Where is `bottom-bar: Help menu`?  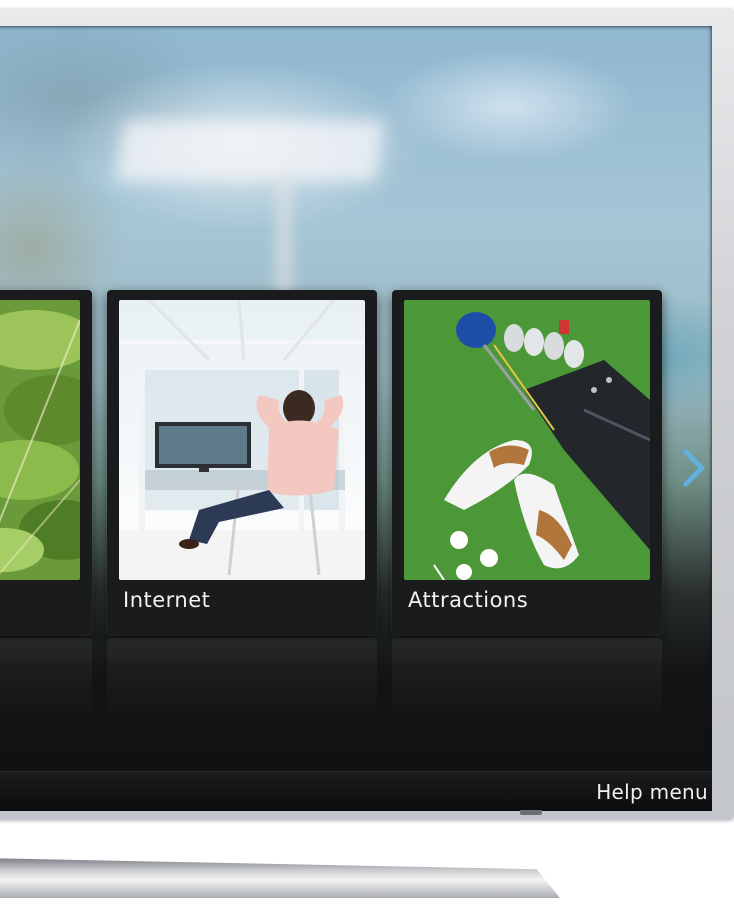 bottom-bar: Help menu is located at coordinates (356, 791).